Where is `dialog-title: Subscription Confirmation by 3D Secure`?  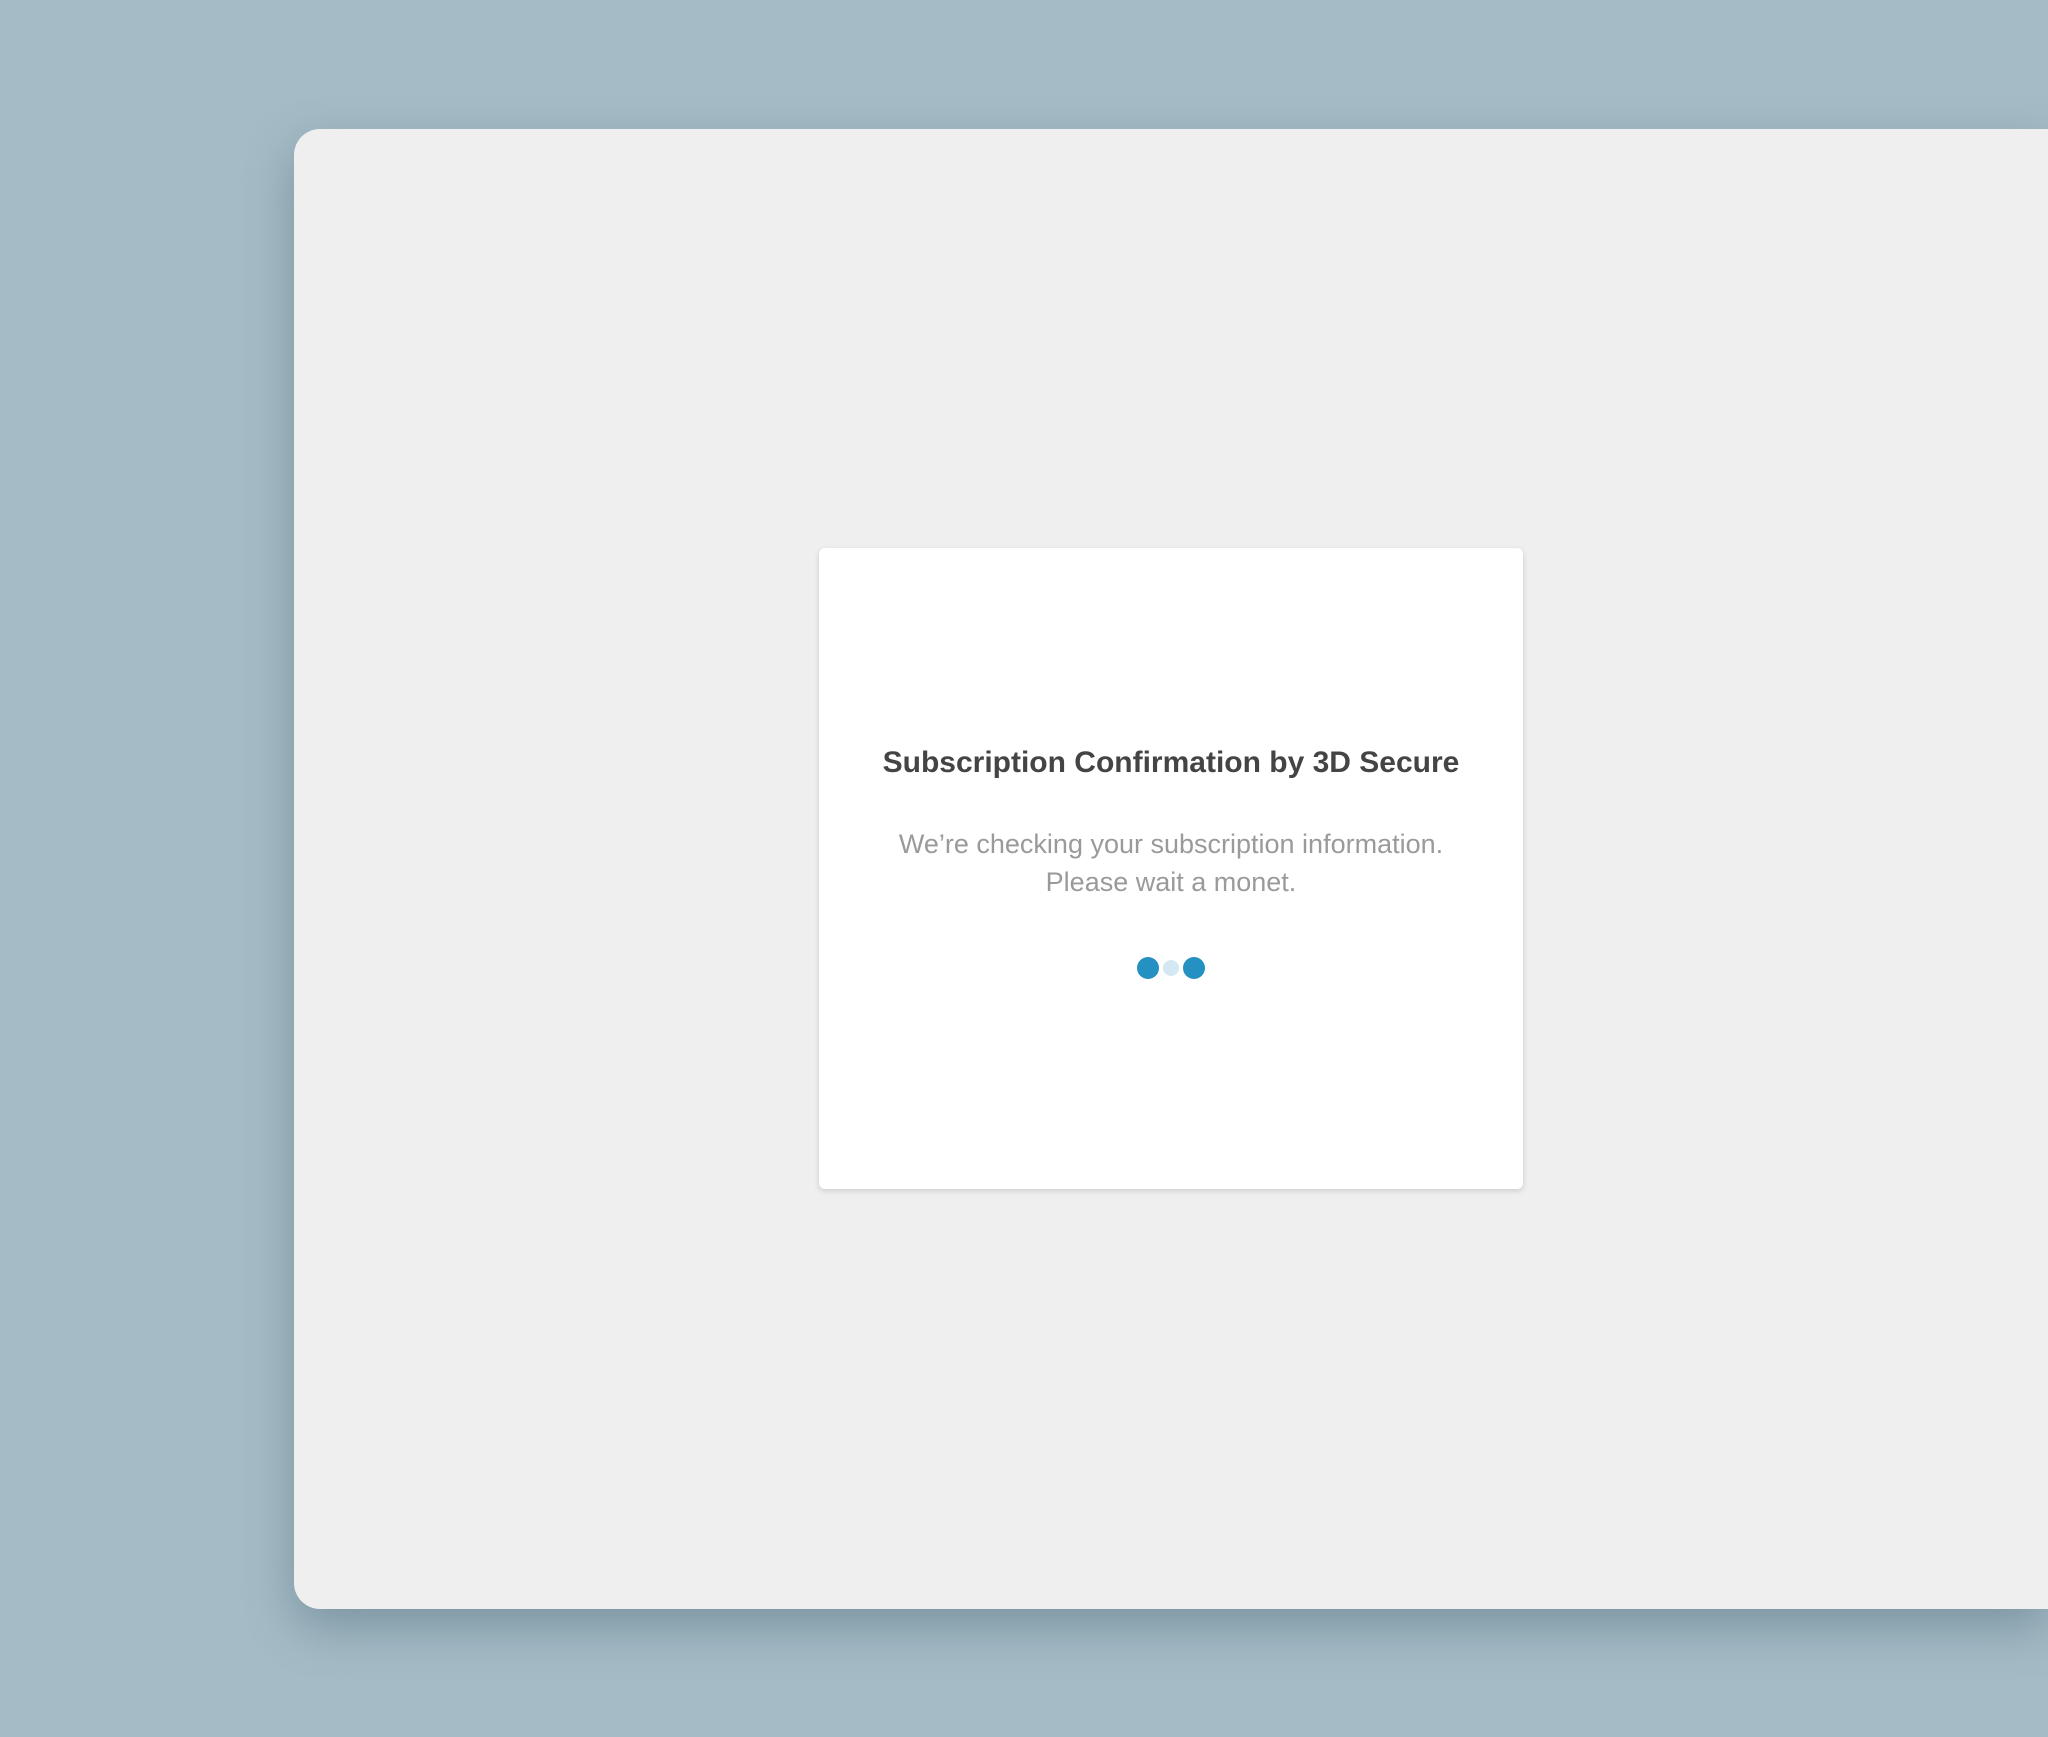 dialog-title: Subscription Confirmation by 3D Secure is located at coordinates (1171, 762).